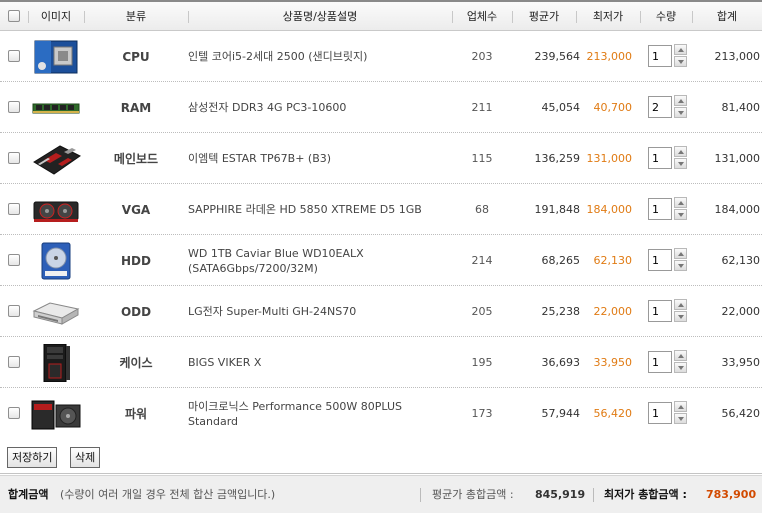 The width and height of the screenshot is (762, 513). I want to click on row-total: 81,400, so click(741, 107).